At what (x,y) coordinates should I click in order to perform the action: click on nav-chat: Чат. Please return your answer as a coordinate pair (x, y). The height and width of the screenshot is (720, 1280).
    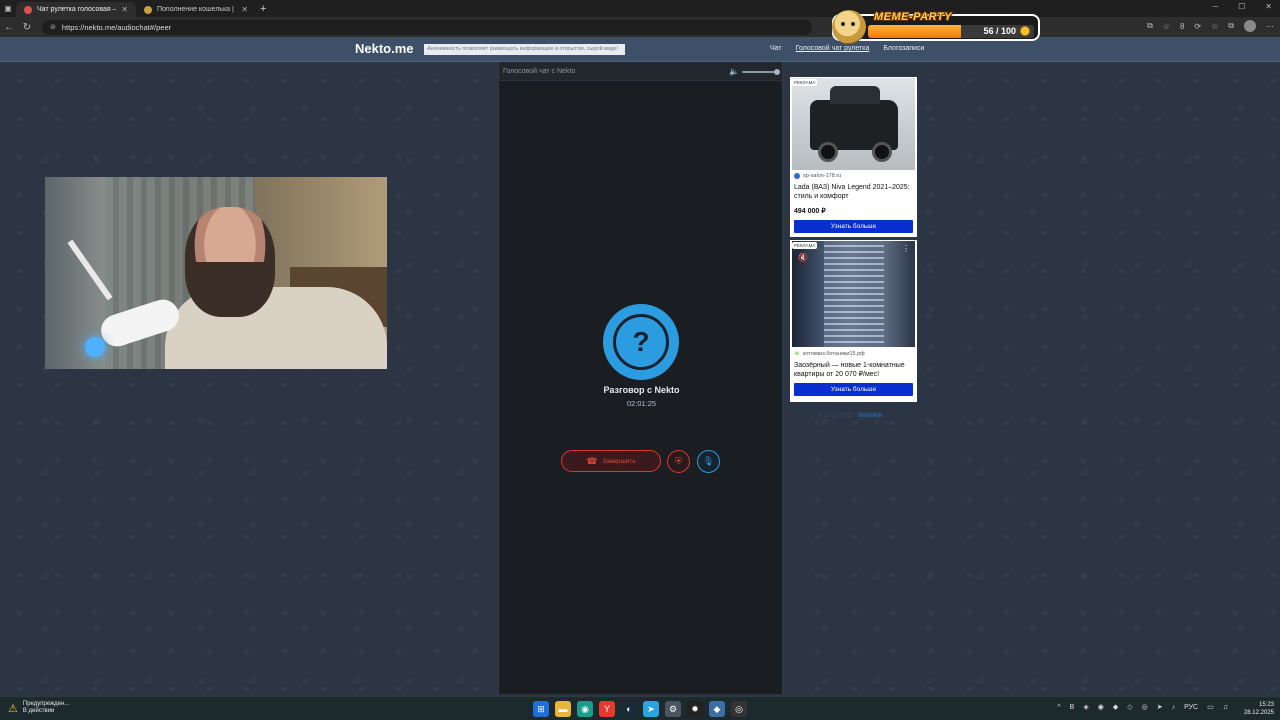
    Looking at the image, I should click on (776, 48).